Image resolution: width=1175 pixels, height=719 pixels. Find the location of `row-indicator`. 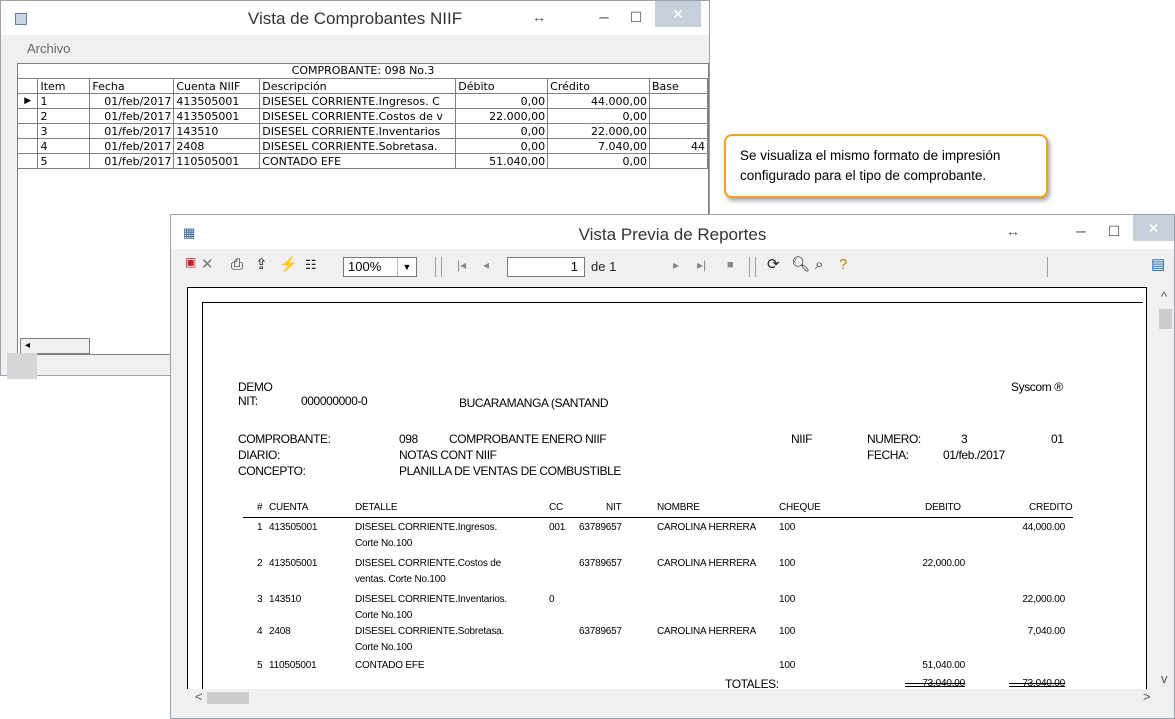

row-indicator is located at coordinates (28, 131).